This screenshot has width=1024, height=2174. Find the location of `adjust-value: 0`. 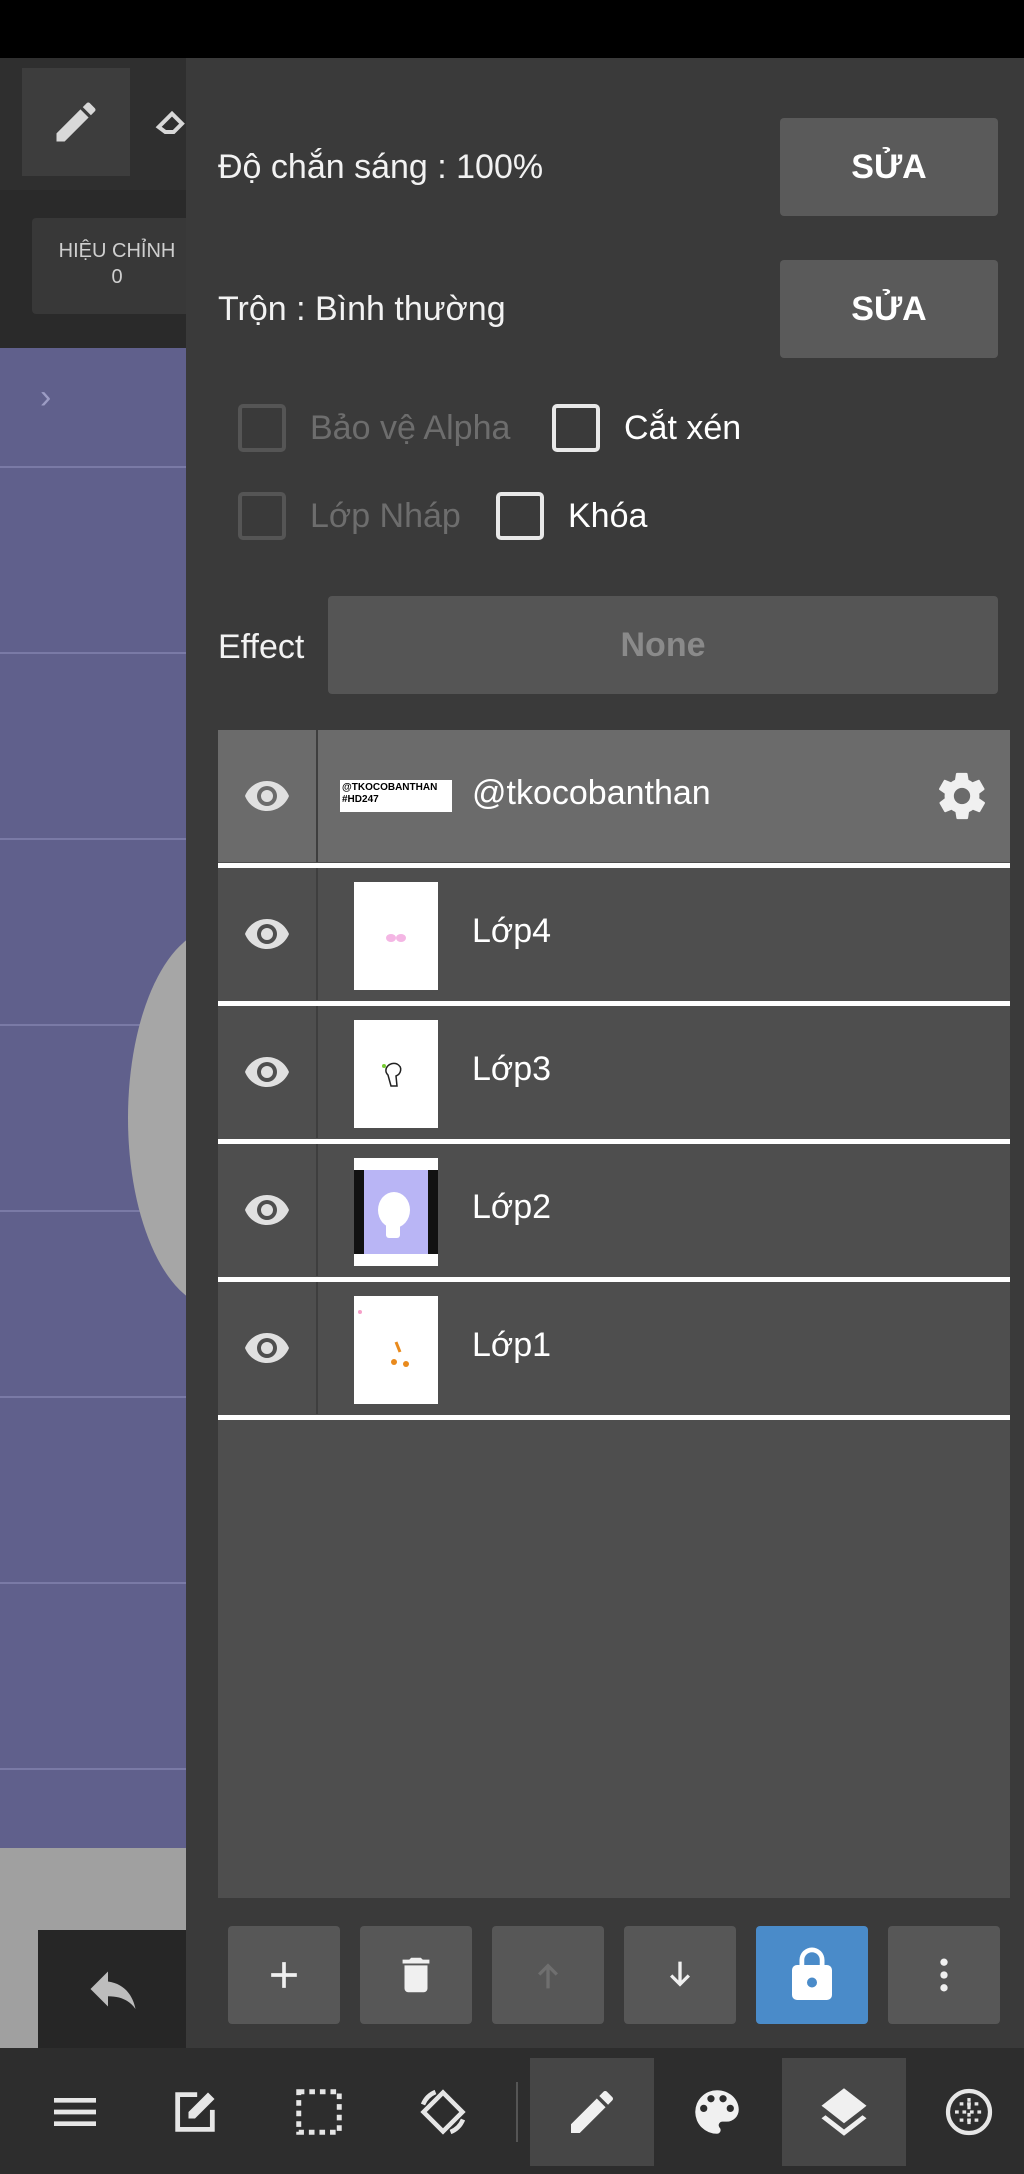

adjust-value: 0 is located at coordinates (117, 277).